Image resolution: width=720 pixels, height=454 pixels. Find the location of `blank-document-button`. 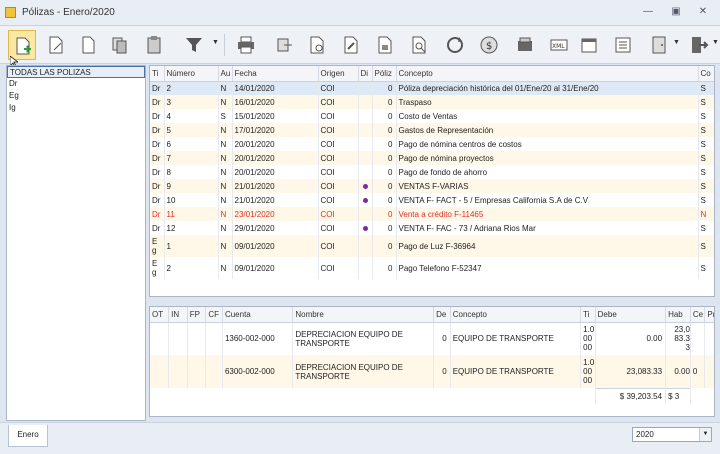

blank-document-button is located at coordinates (88, 45).